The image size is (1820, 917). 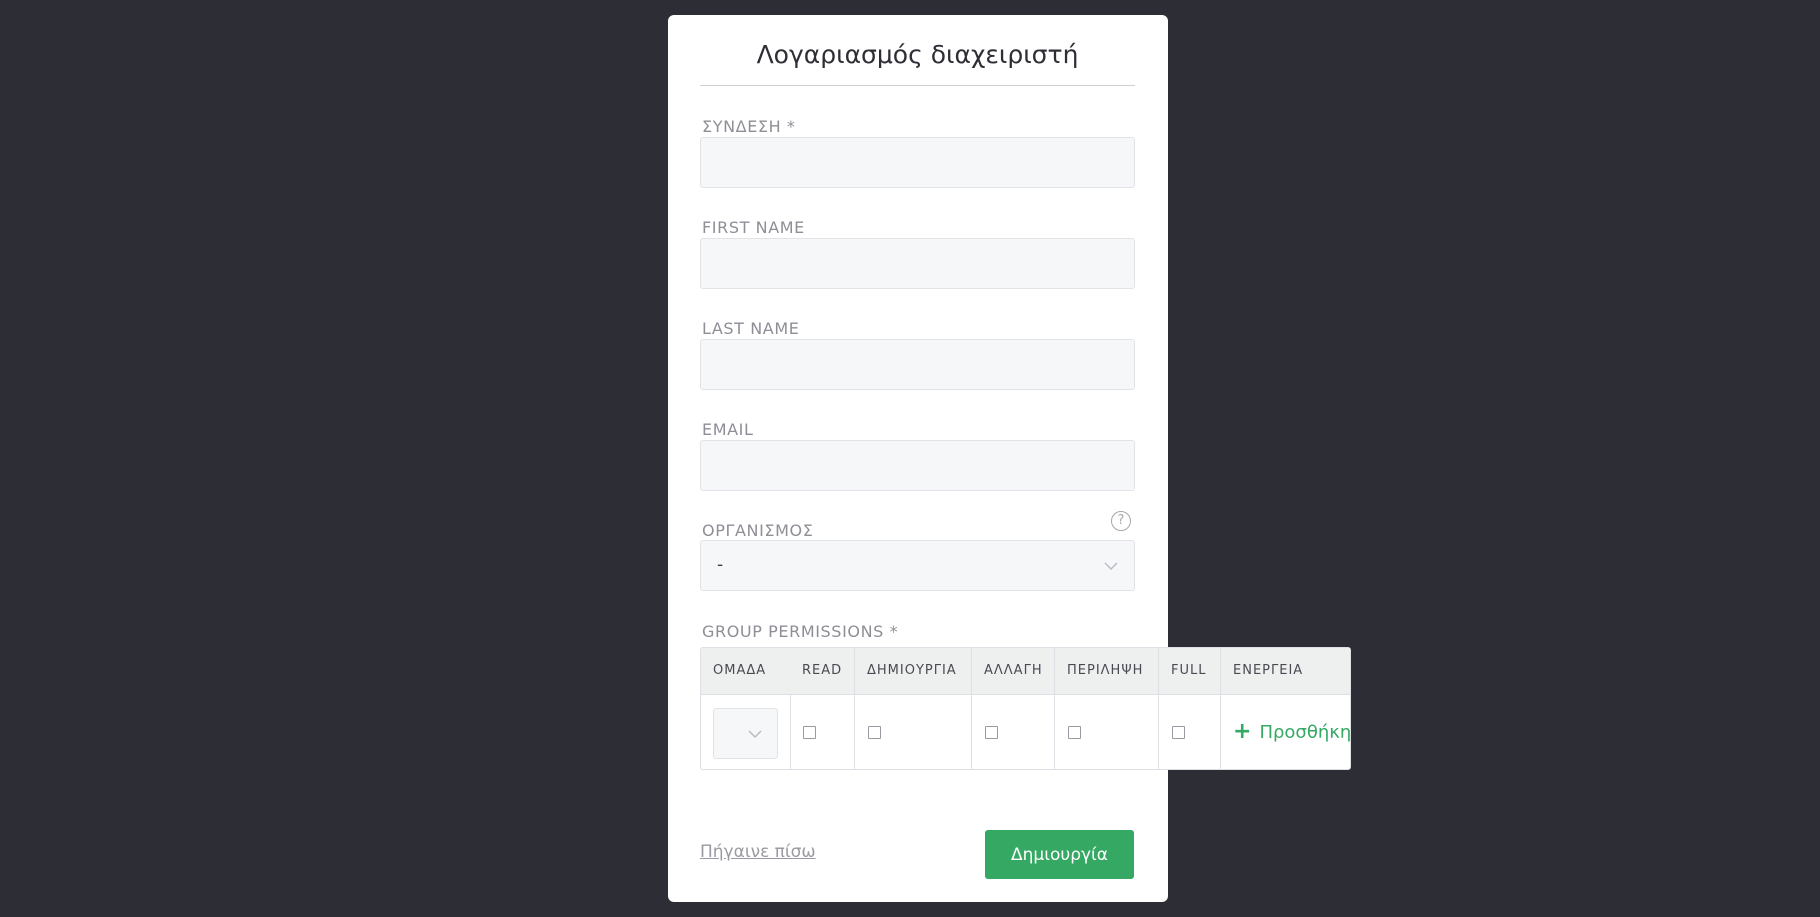 What do you see at coordinates (1074, 732) in the screenshot?
I see `summary-checkbox` at bounding box center [1074, 732].